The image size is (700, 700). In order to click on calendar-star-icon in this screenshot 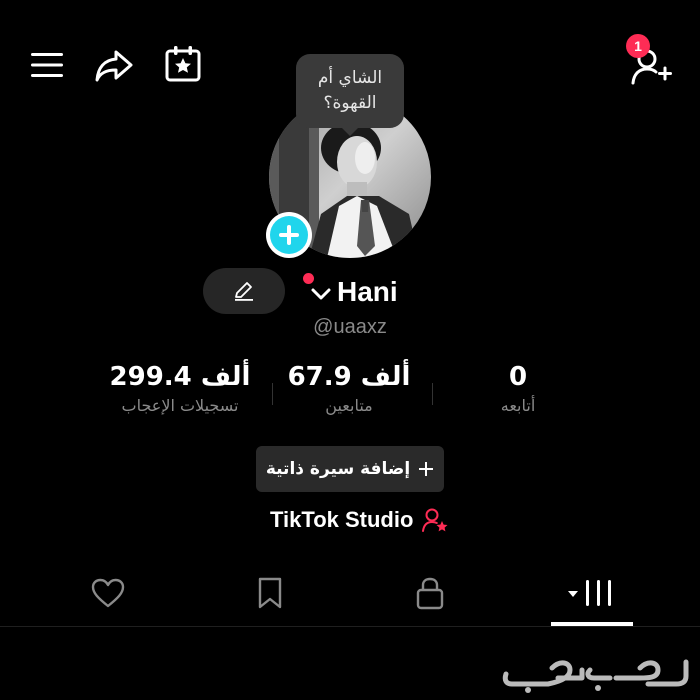, I will do `click(183, 64)`.